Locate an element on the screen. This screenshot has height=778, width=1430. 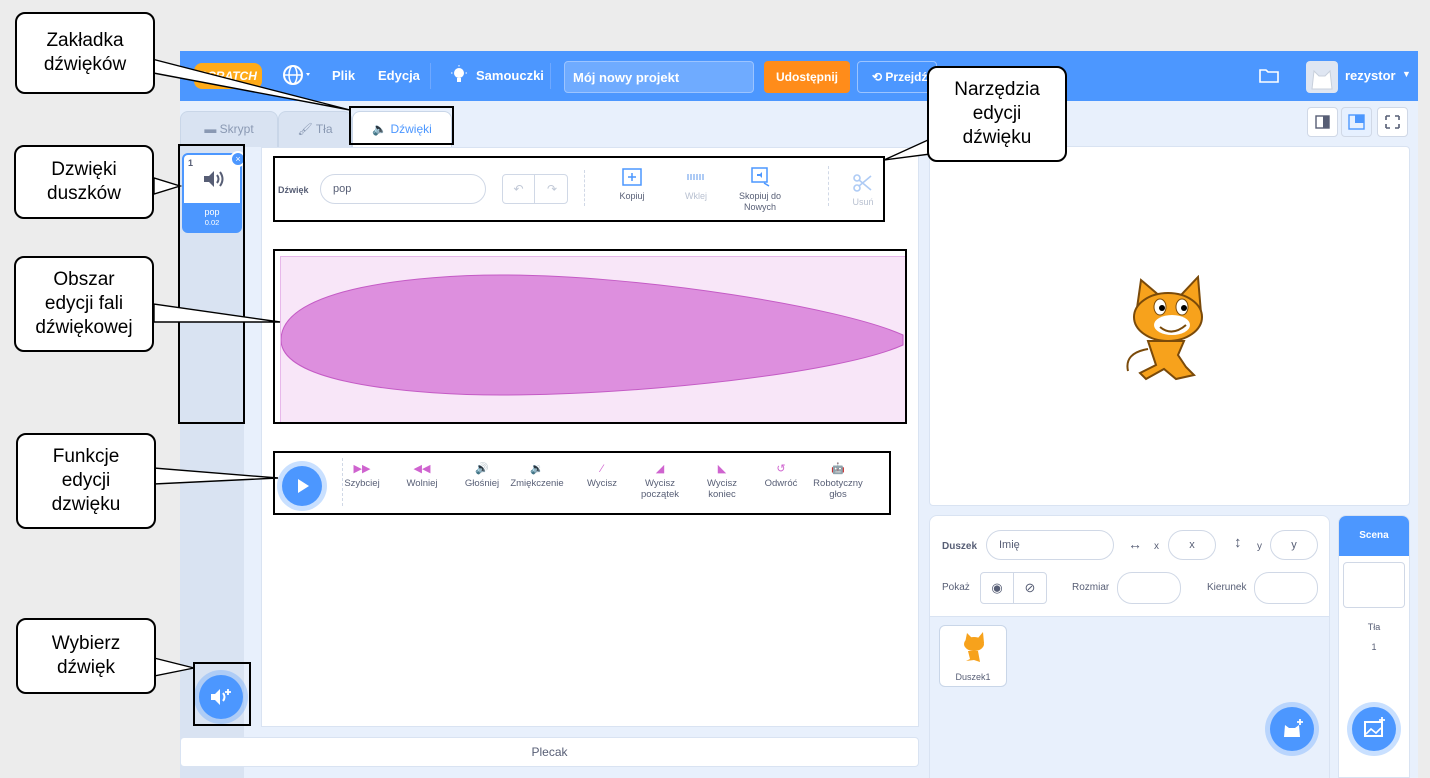
callout-wave-area: Obszar edycji fali dźwiękowej is located at coordinates (84, 304).